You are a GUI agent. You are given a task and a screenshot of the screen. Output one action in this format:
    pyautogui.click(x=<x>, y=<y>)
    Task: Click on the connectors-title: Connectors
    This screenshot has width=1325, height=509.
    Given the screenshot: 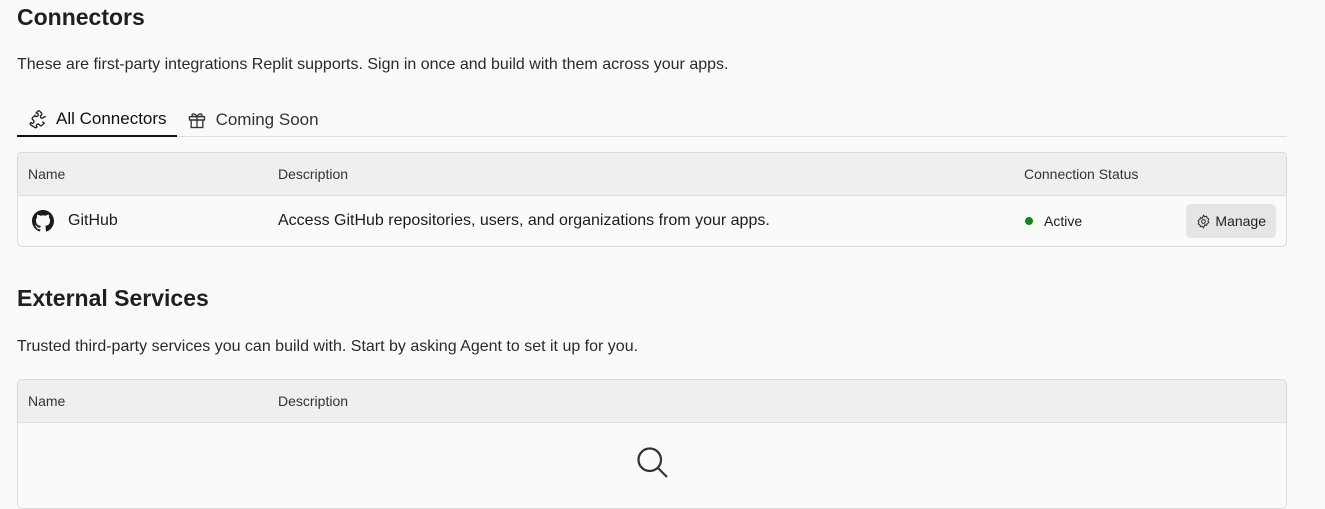 What is the action you would take?
    pyautogui.click(x=81, y=17)
    